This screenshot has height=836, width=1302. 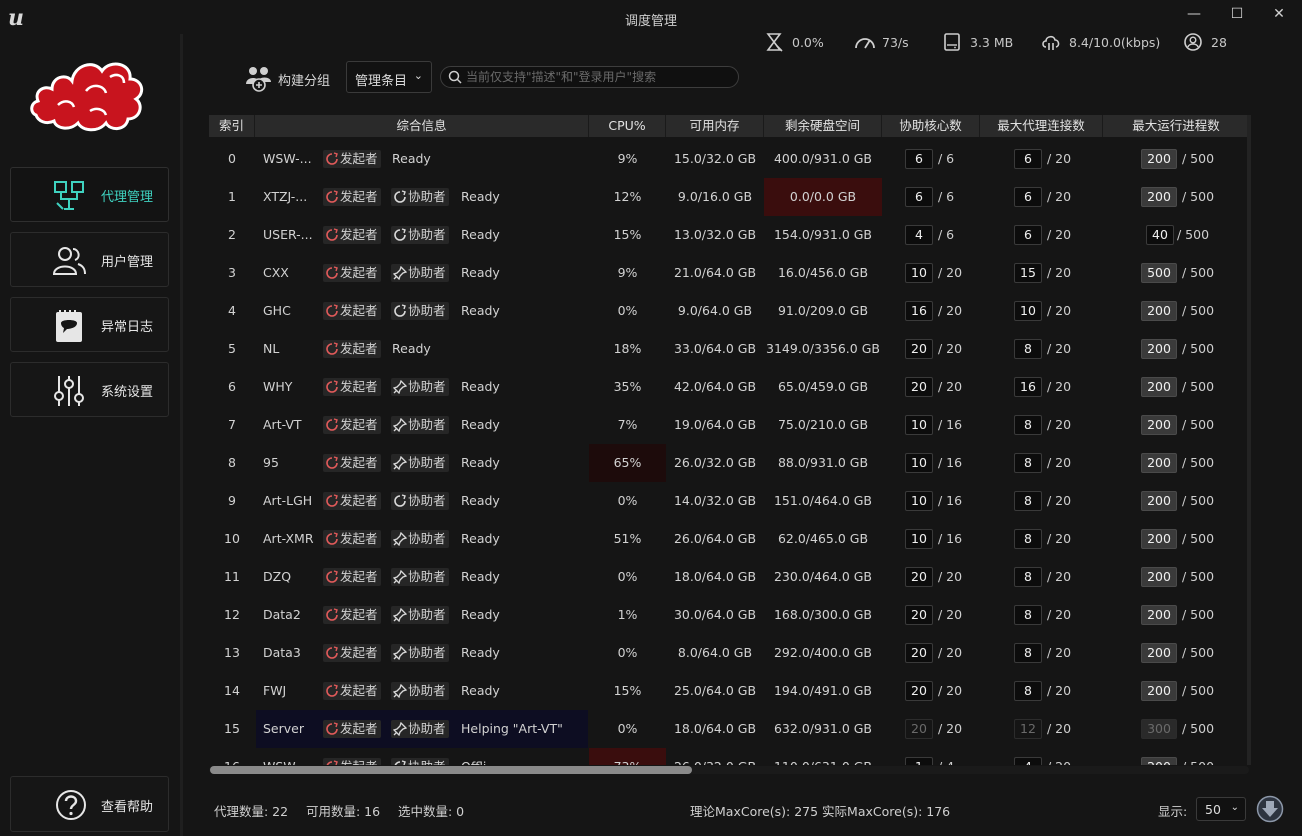 What do you see at coordinates (627, 272) in the screenshot?
I see `cpu-percent: 9%` at bounding box center [627, 272].